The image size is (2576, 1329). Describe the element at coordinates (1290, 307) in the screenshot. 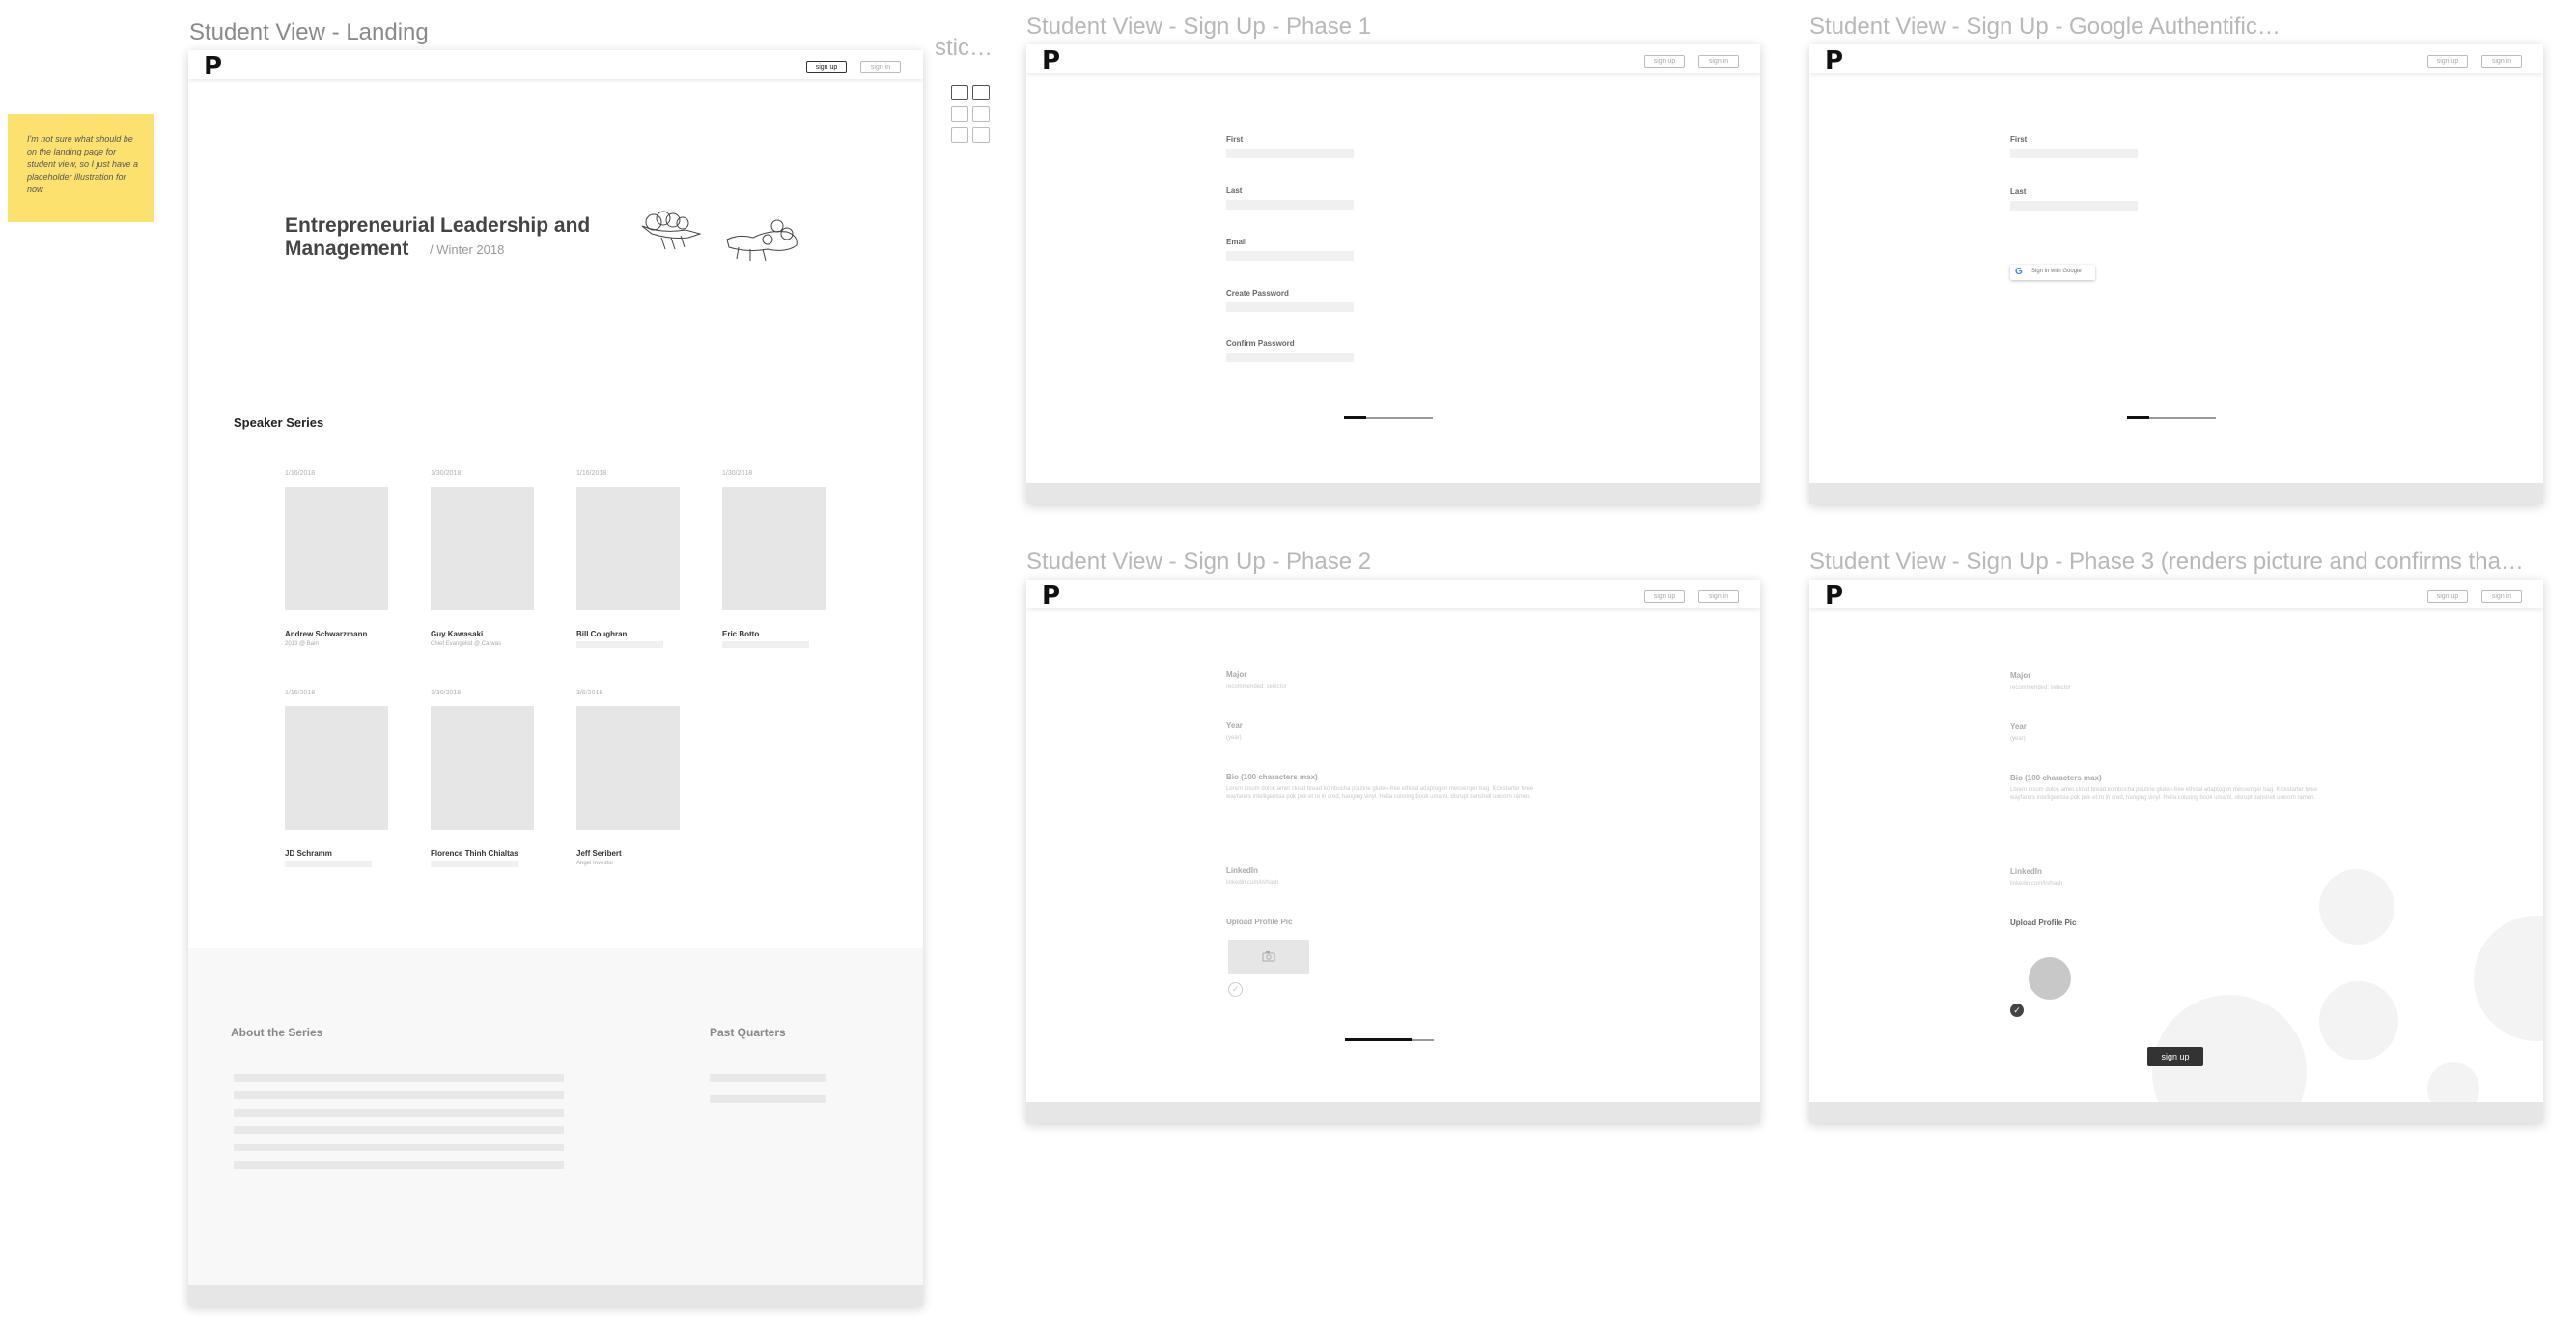

I see `create-password-input` at that location.